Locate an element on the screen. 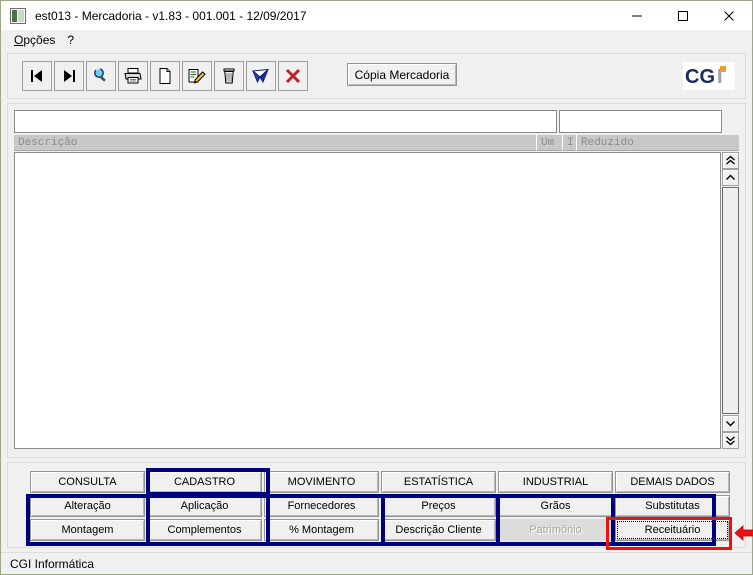 The height and width of the screenshot is (575, 753). cadastro-button: CADASTRO is located at coordinates (204, 482).